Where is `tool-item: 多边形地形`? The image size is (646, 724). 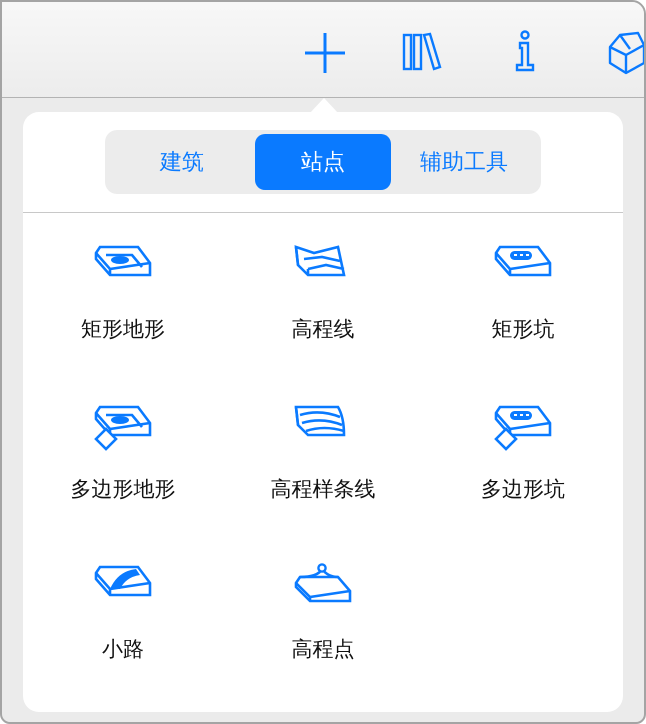
tool-item: 多边形地形 is located at coordinates (123, 473).